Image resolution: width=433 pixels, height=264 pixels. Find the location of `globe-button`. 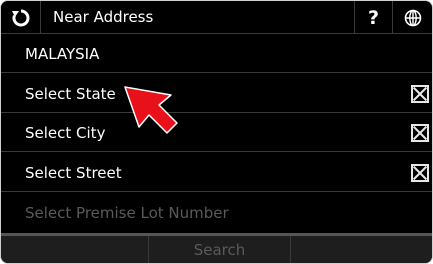

globe-button is located at coordinates (412, 17).